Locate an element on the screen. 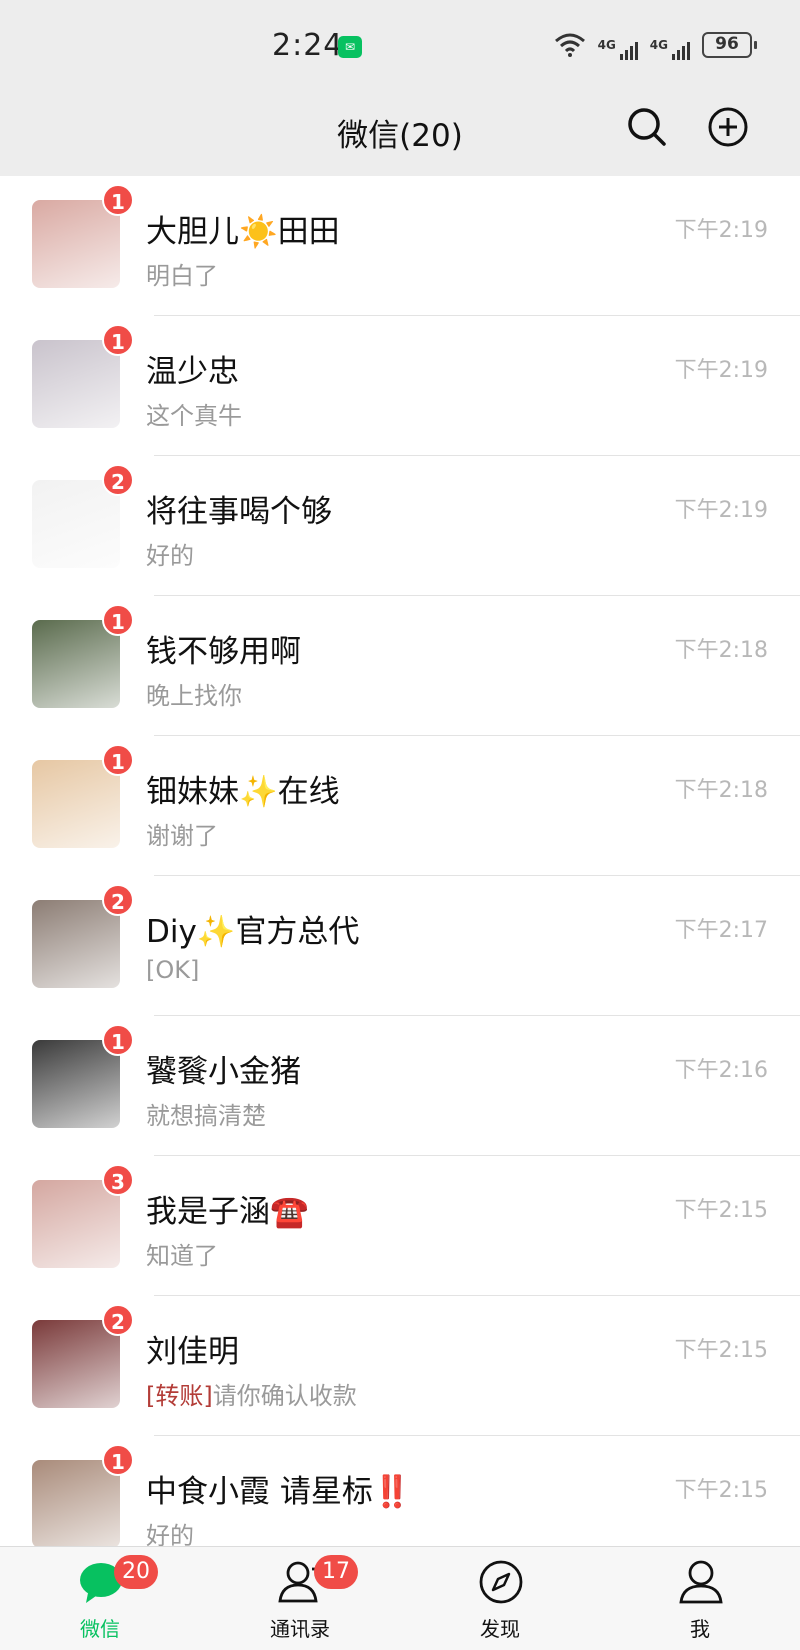  compass-icon is located at coordinates (501, 1582).